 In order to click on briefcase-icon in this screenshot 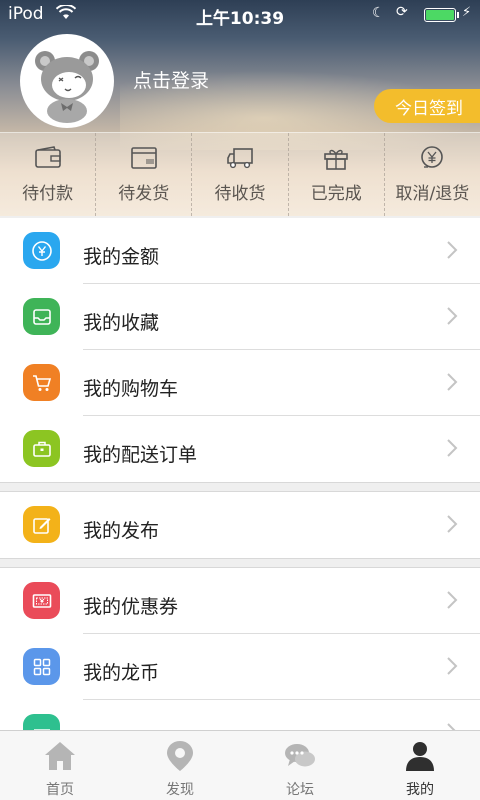, I will do `click(41, 448)`.